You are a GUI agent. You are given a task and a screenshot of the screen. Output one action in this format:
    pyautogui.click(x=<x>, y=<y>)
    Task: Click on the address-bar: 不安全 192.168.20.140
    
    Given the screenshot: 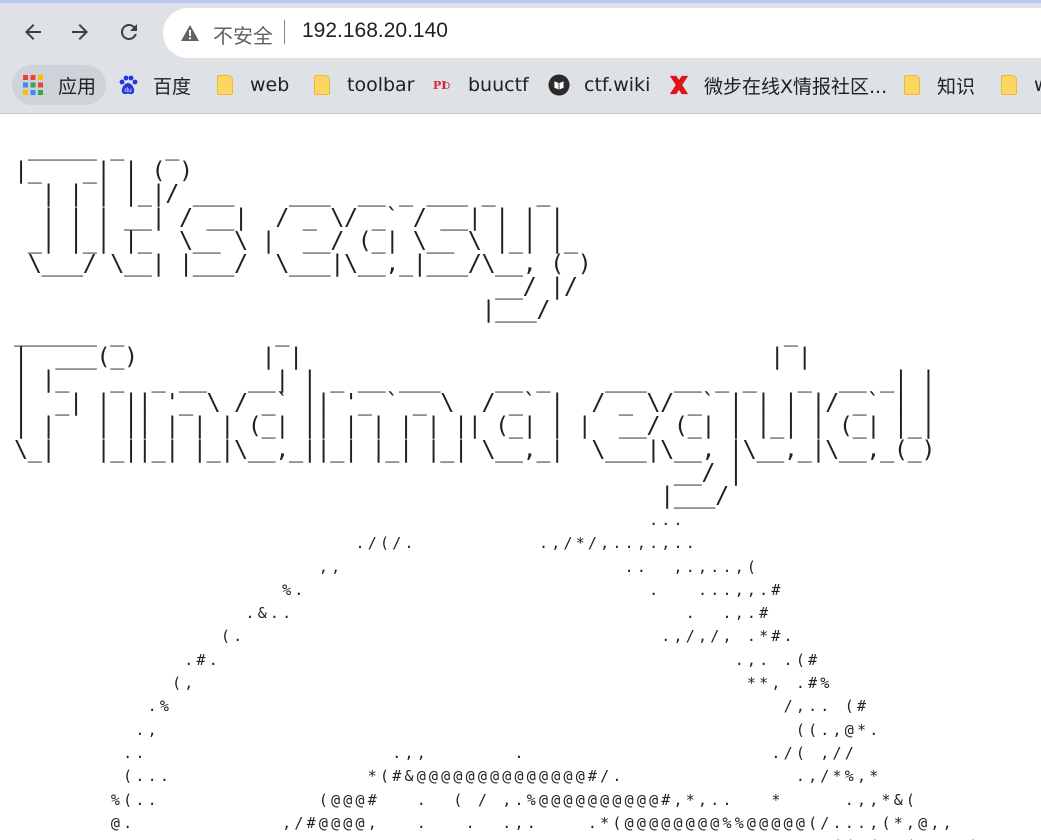 What is the action you would take?
    pyautogui.click(x=602, y=33)
    